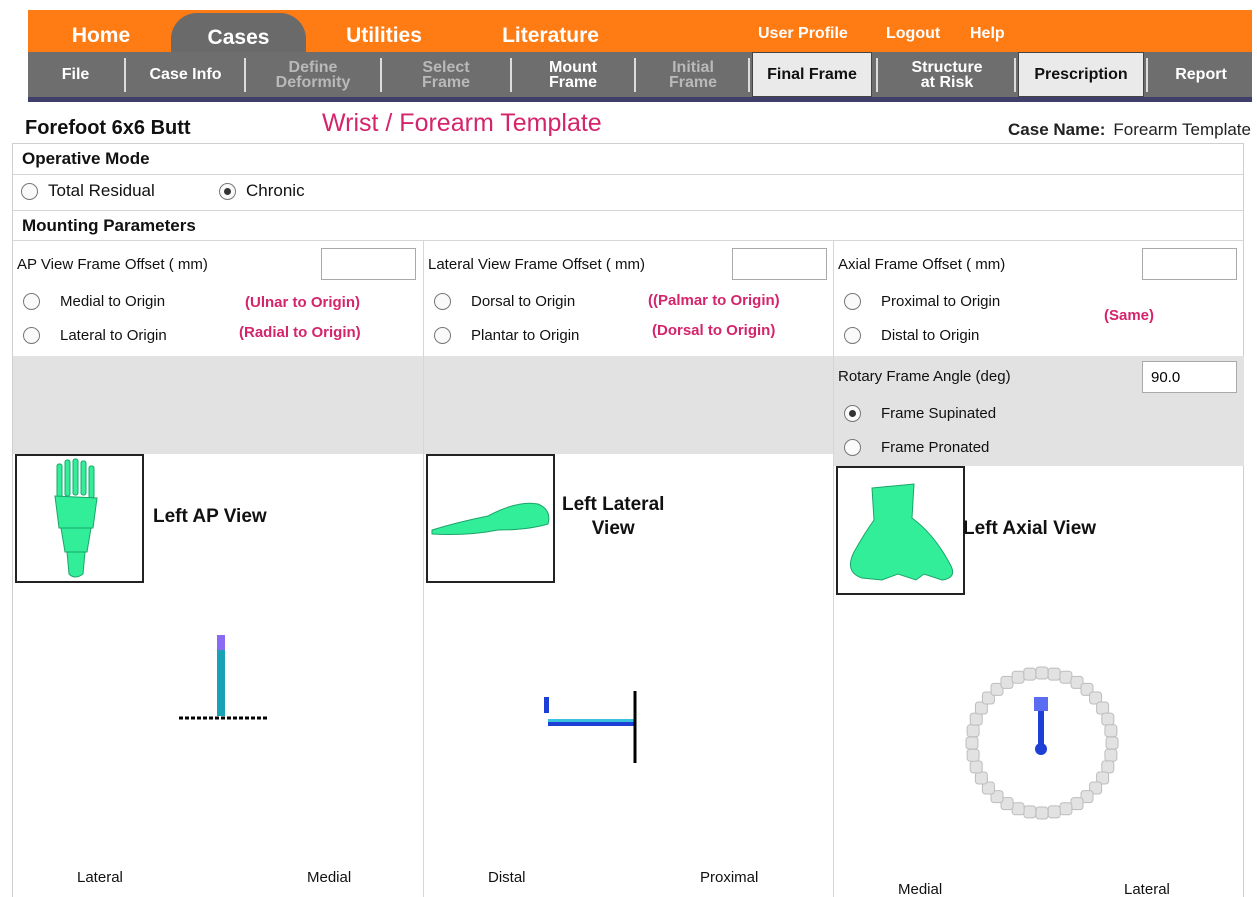  I want to click on rotary-option-pronated: Frame Pronated, so click(916, 447).